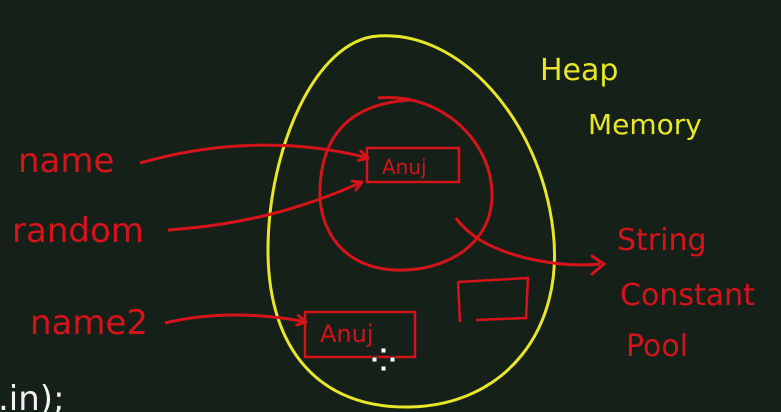  I want to click on pool-label-line2: Constant, so click(687, 295).